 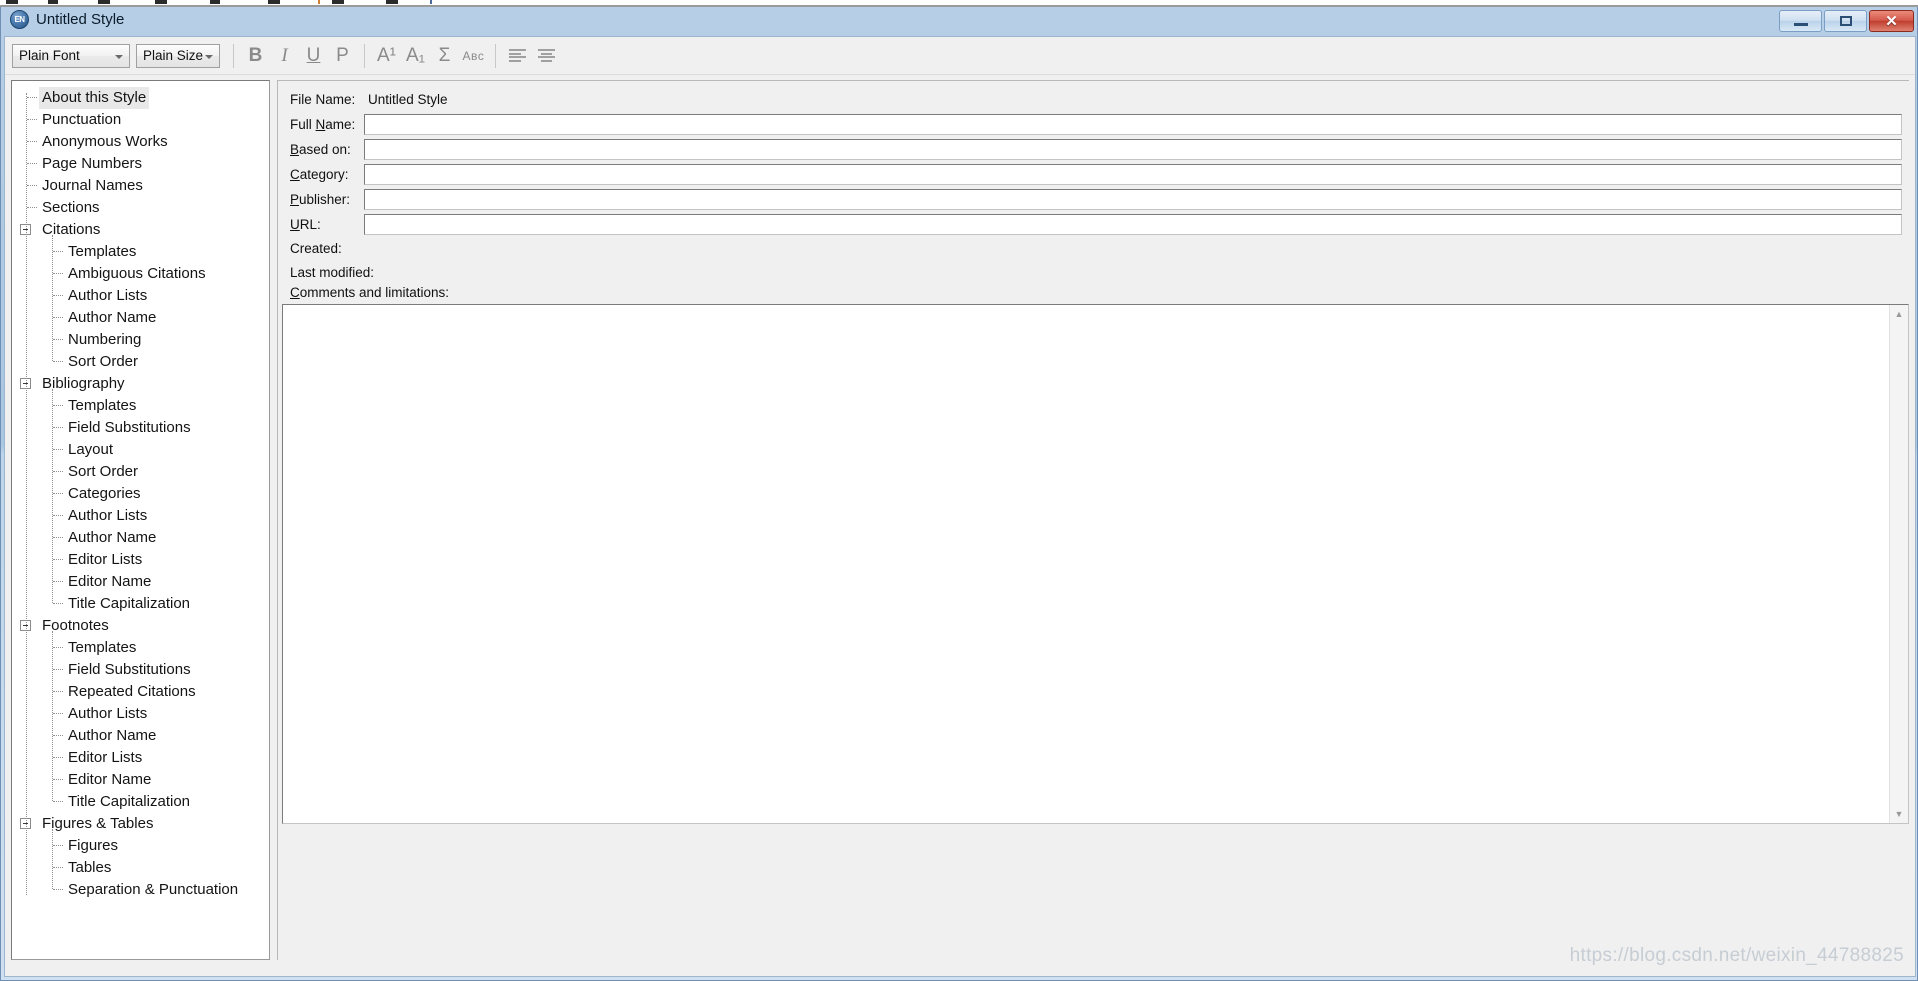 What do you see at coordinates (386, 56) in the screenshot?
I see `superscript-button: A¹` at bounding box center [386, 56].